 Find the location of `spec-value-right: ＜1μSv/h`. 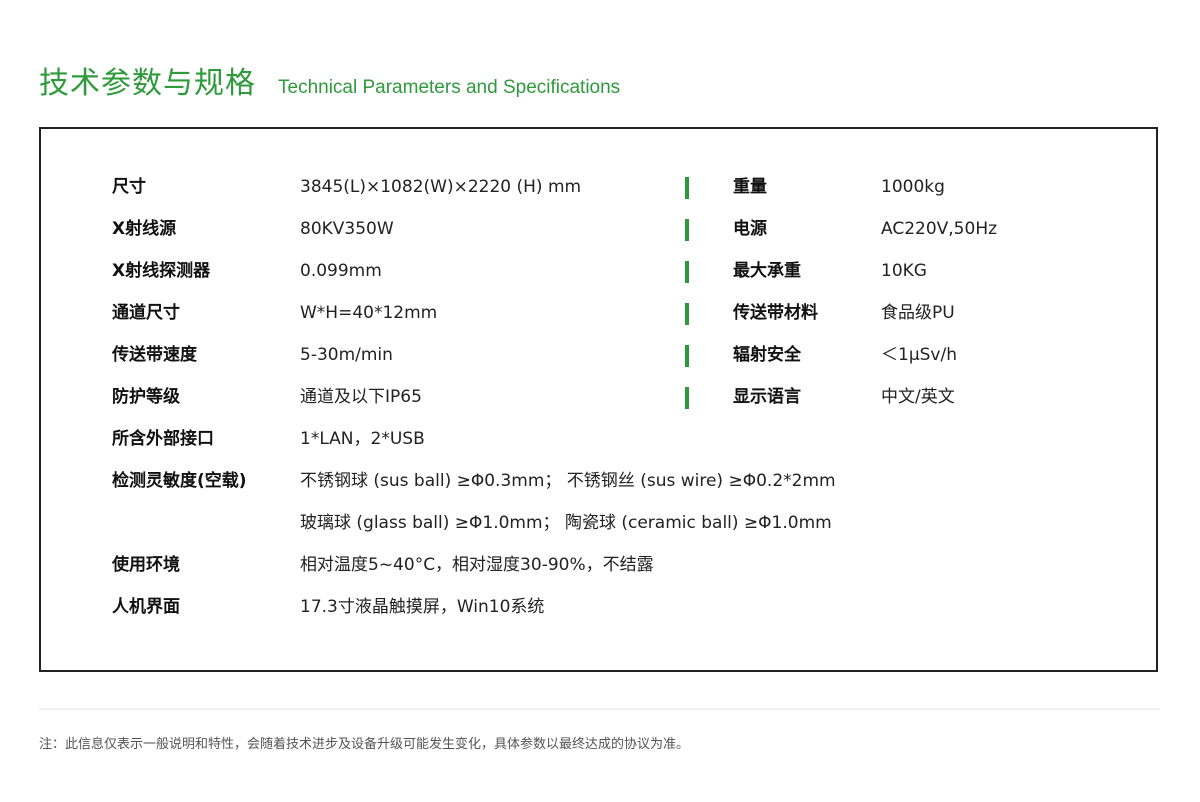

spec-value-right: ＜1μSv/h is located at coordinates (919, 355).